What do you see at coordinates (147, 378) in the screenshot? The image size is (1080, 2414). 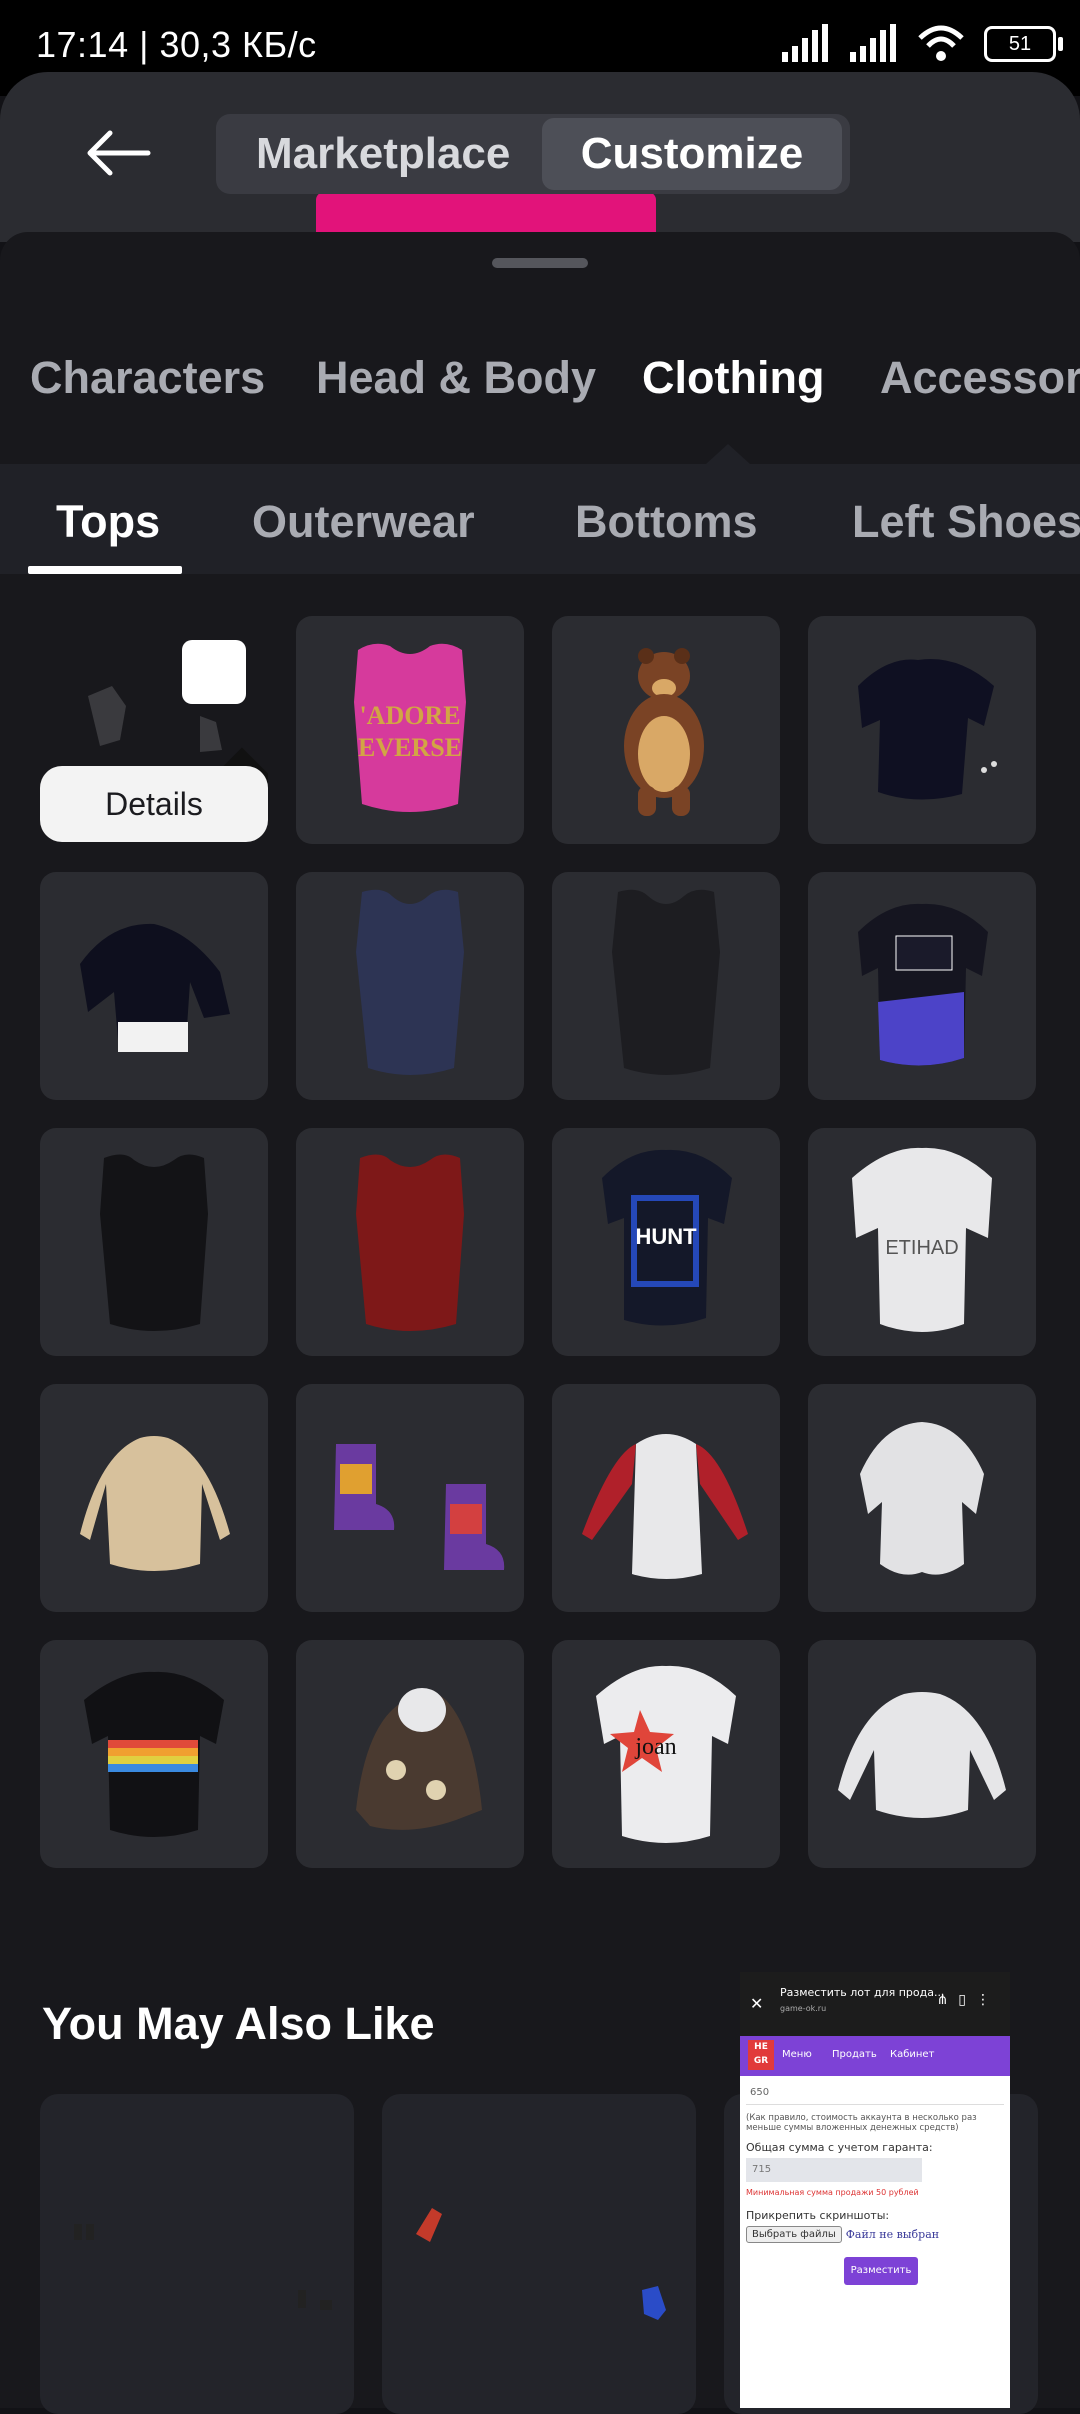 I see `tab-characters: Characters` at bounding box center [147, 378].